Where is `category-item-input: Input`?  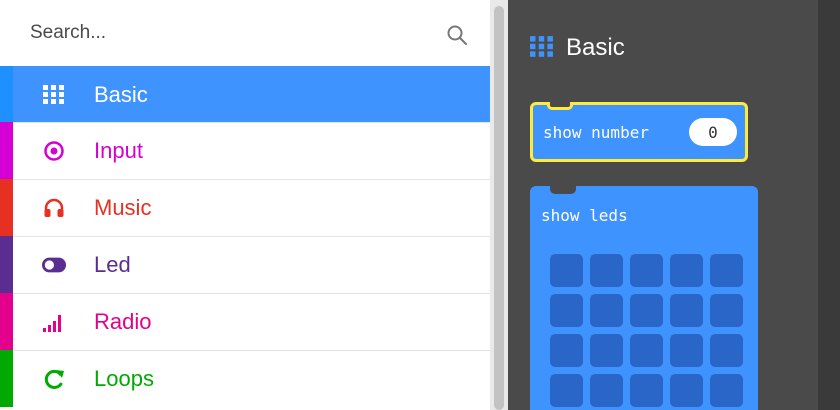 category-item-input: Input is located at coordinates (245, 150).